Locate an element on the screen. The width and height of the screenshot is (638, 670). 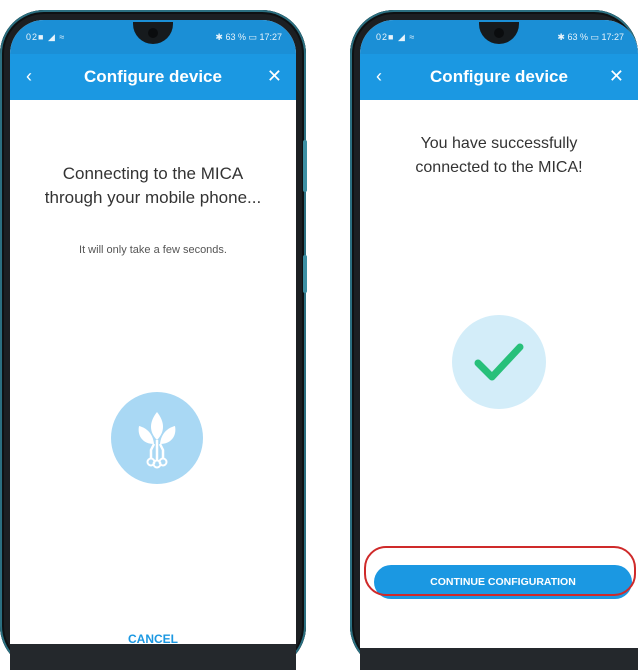
highlight-outline is located at coordinates (500, 571).